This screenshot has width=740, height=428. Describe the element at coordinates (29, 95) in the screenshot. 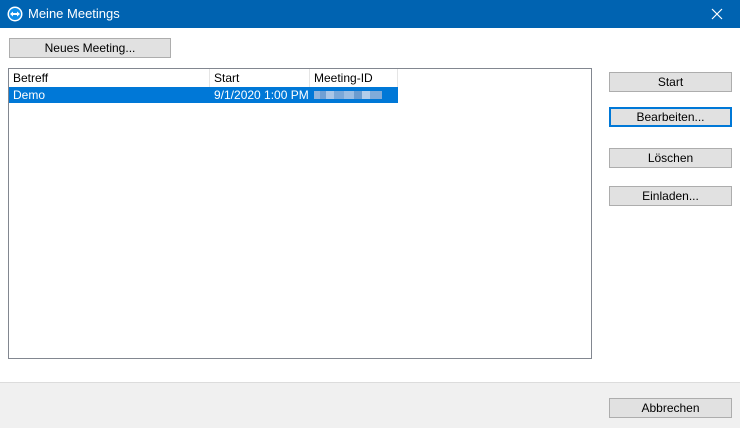

I see `cell-subject: Demo` at that location.